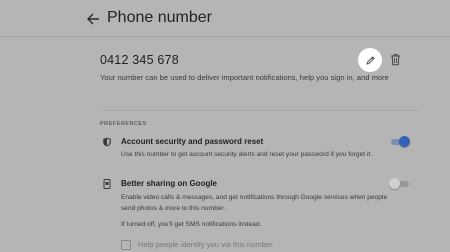 Image resolution: width=450 pixels, height=252 pixels. I want to click on setting-title-better-sharing: Better sharing on Google, so click(169, 183).